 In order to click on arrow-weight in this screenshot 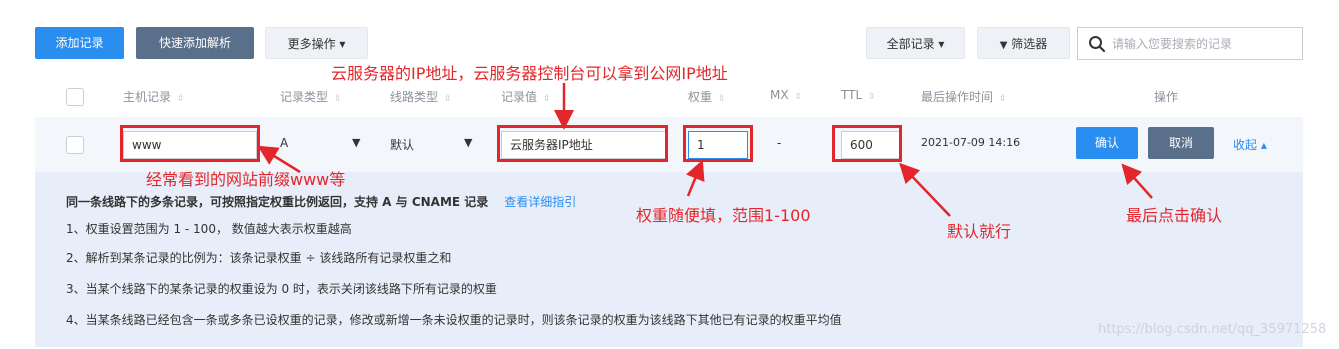, I will do `click(695, 178)`.